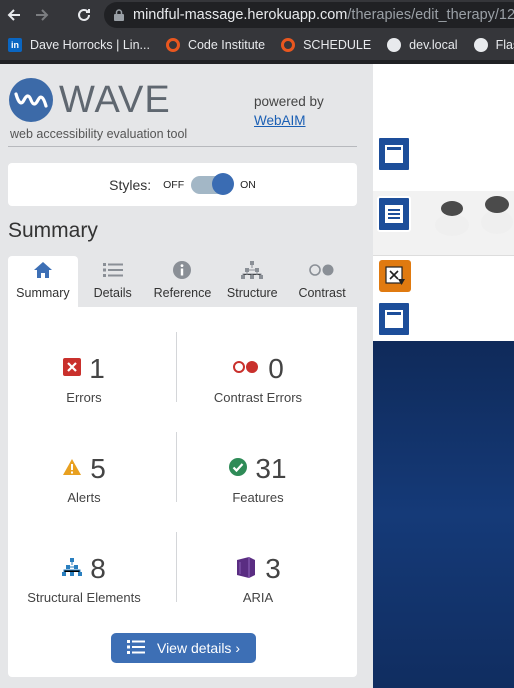 The image size is (514, 688). What do you see at coordinates (322, 281) in the screenshot?
I see `tab-contrast: Contrast` at bounding box center [322, 281].